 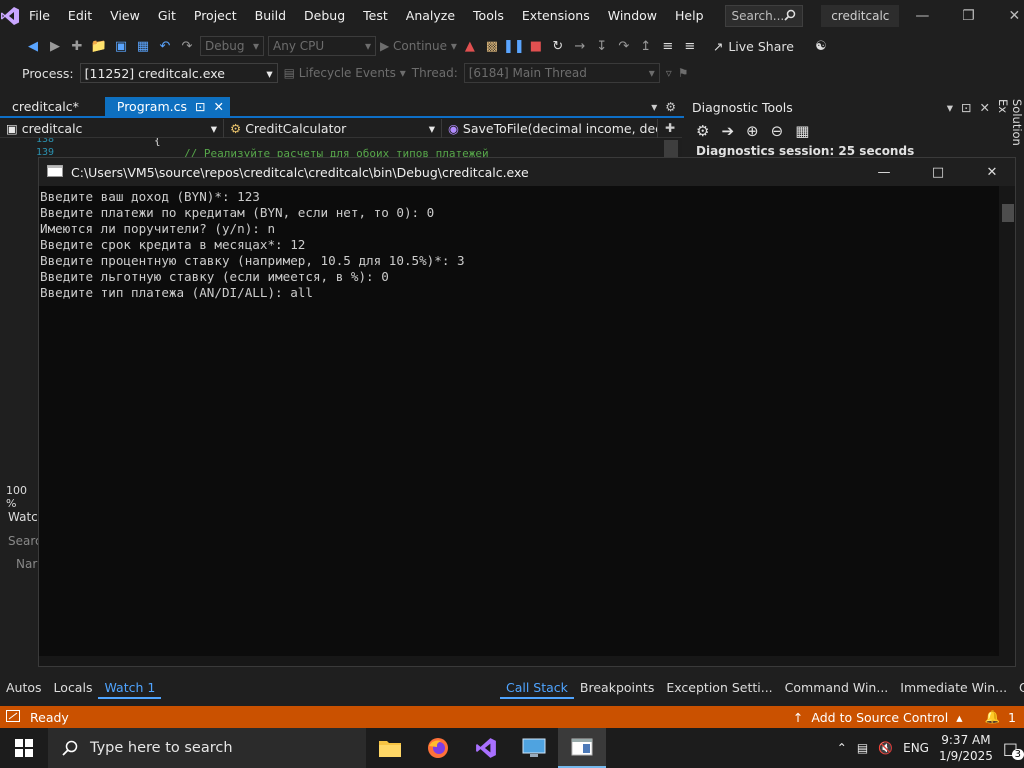 What do you see at coordinates (669, 73) in the screenshot?
I see `filter-icon: ▿` at bounding box center [669, 73].